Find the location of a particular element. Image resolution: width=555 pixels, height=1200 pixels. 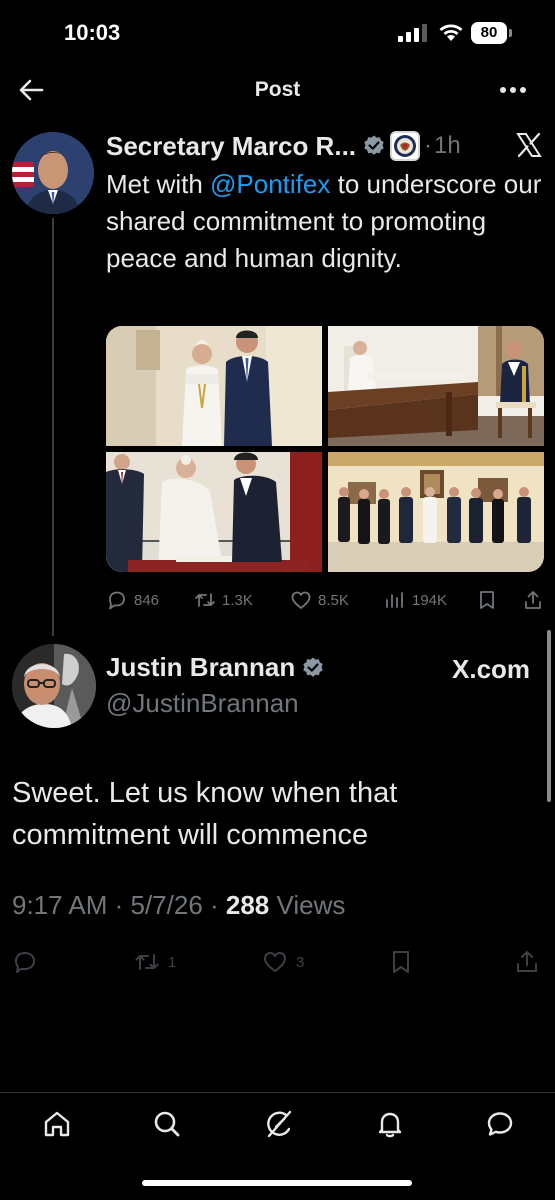

views-total: 288 is located at coordinates (247, 905).